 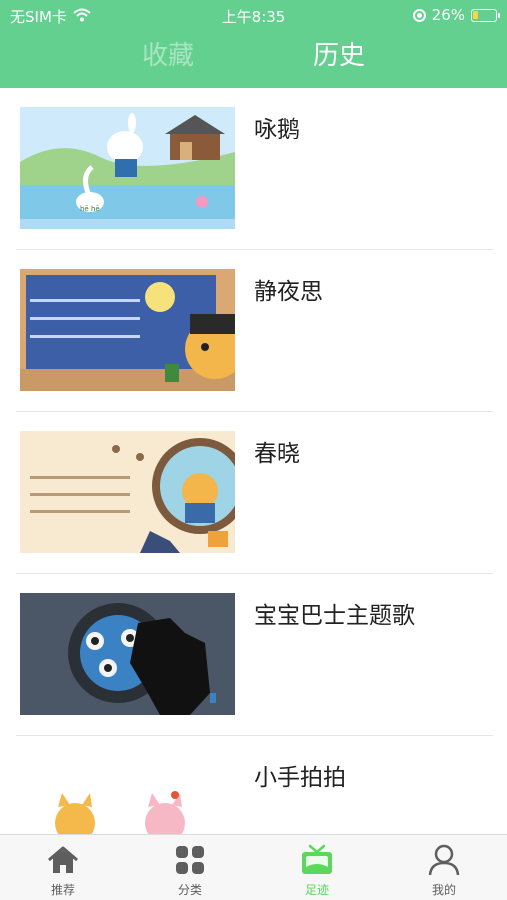 What do you see at coordinates (127, 168) in the screenshot?
I see `video-thumbnail: hē hē` at bounding box center [127, 168].